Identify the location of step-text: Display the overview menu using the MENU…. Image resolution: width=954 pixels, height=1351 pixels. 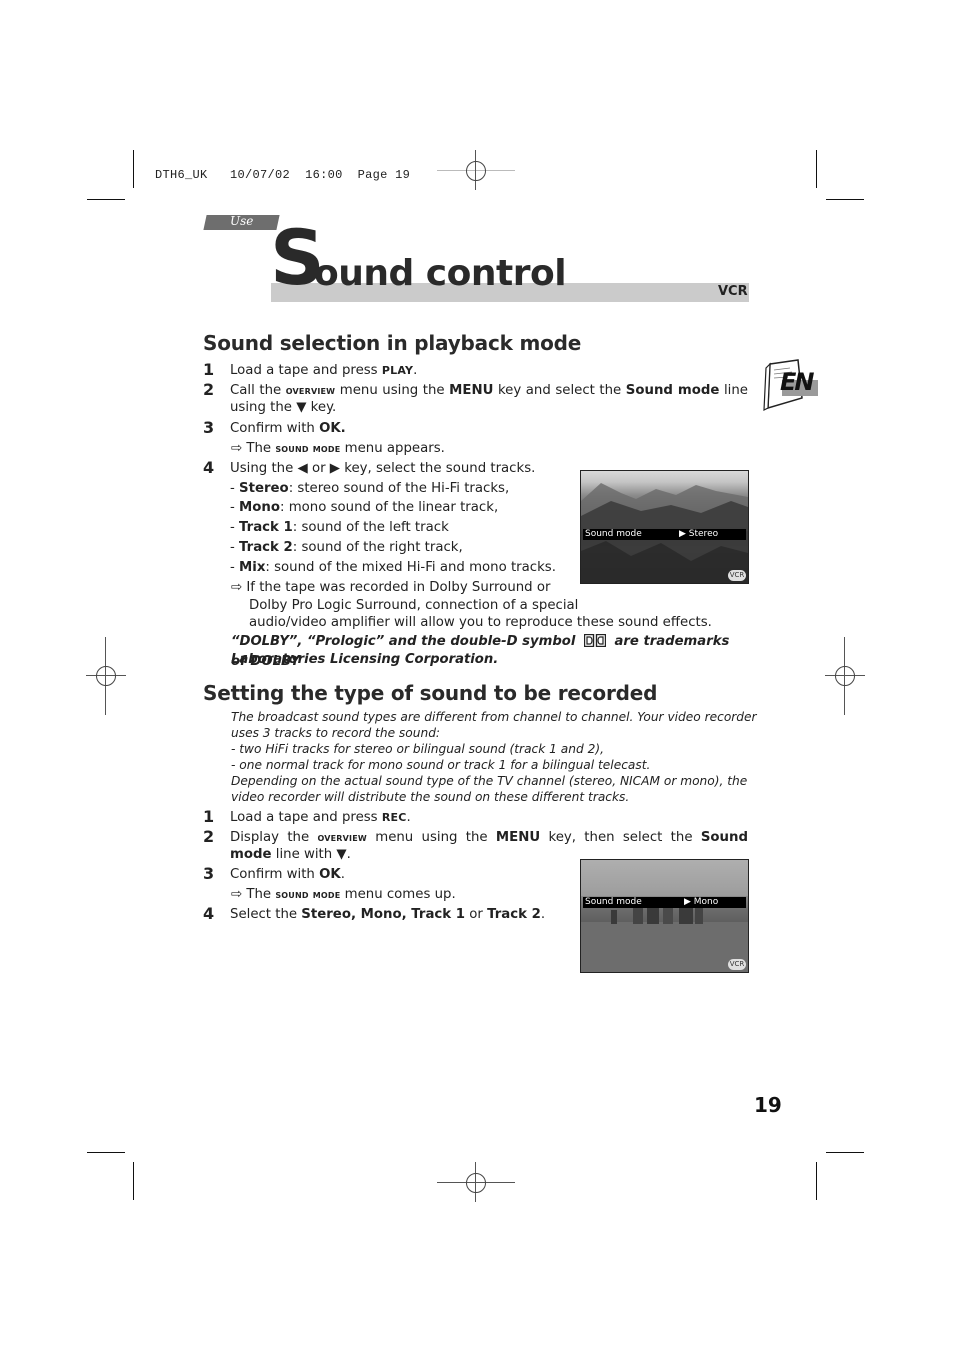
(489, 846).